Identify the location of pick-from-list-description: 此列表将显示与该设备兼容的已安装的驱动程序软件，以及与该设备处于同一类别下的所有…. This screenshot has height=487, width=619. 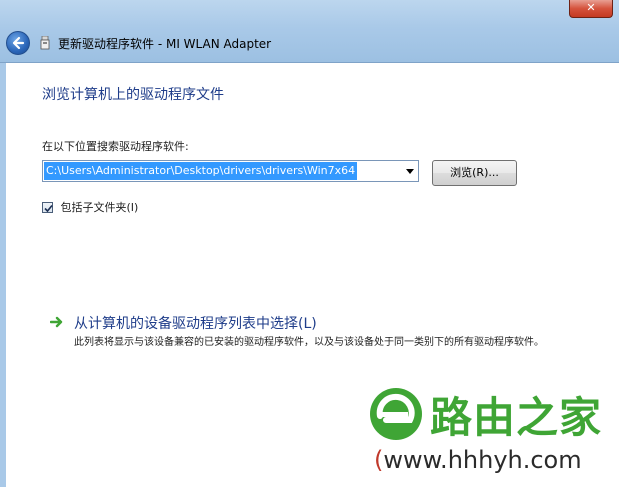
(309, 342).